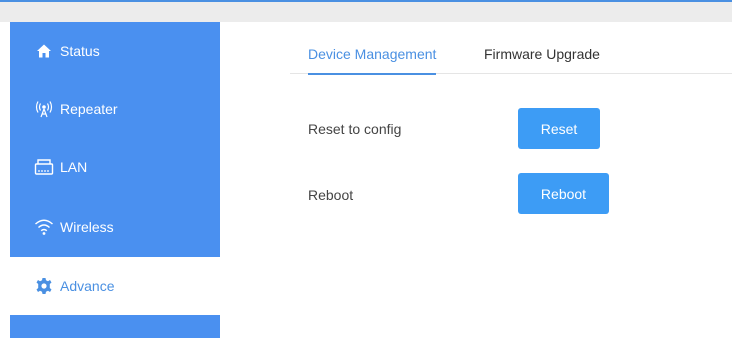 Image resolution: width=732 pixels, height=338 pixels. I want to click on reset-button: Reset, so click(559, 128).